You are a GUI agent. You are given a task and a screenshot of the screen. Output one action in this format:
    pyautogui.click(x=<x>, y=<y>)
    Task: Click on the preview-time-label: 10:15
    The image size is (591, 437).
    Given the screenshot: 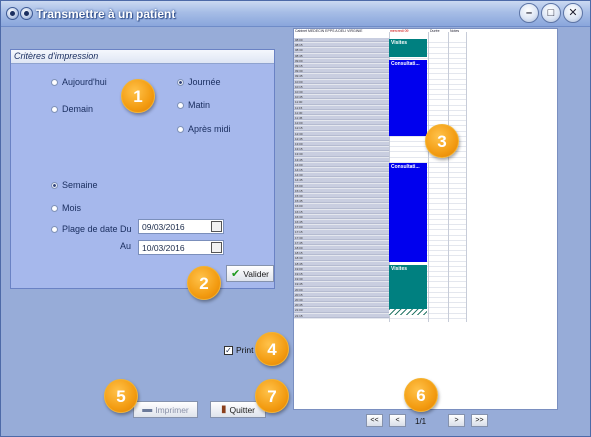 What is the action you would take?
    pyautogui.click(x=341, y=86)
    